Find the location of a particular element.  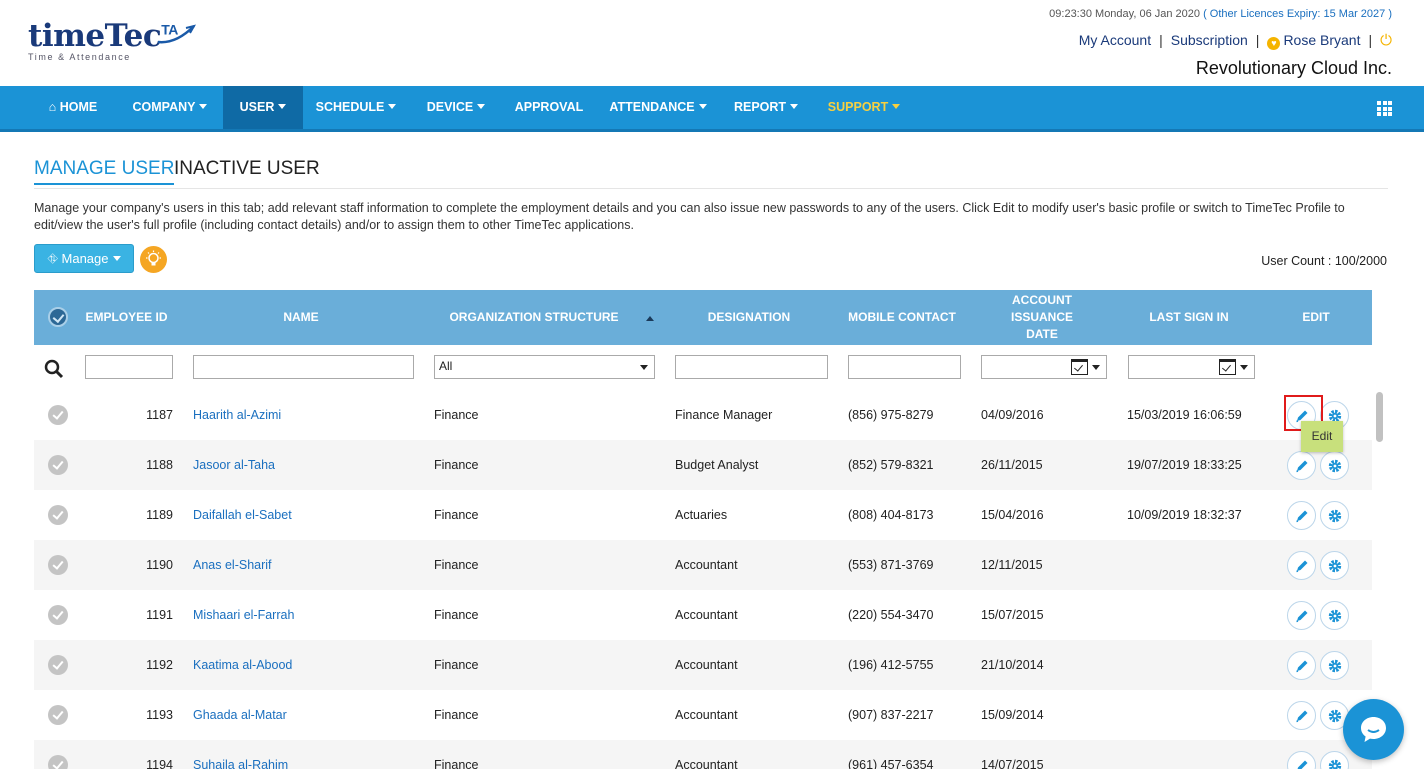

col-employee-id: EMPLOYEE ID is located at coordinates (126, 317).